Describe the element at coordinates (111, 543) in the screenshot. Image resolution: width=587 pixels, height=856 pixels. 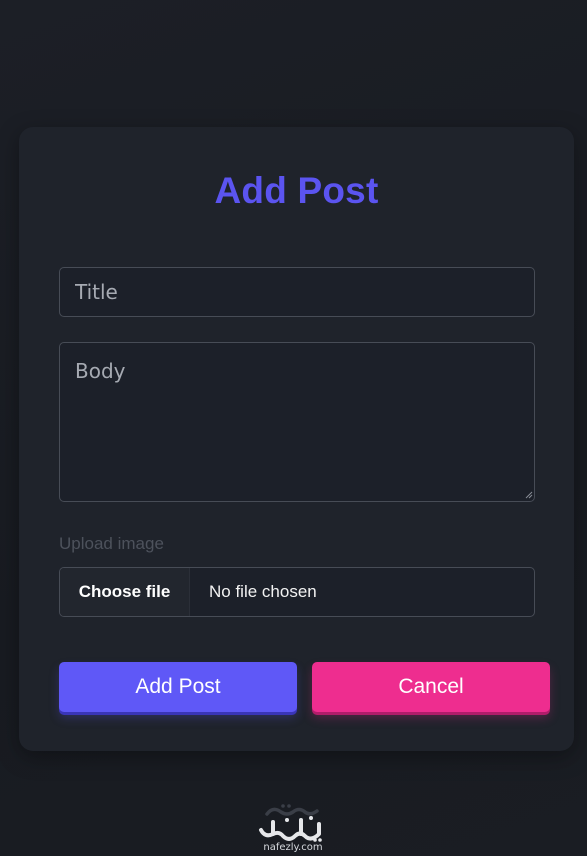
I see `upload-image-label: Upload image` at that location.